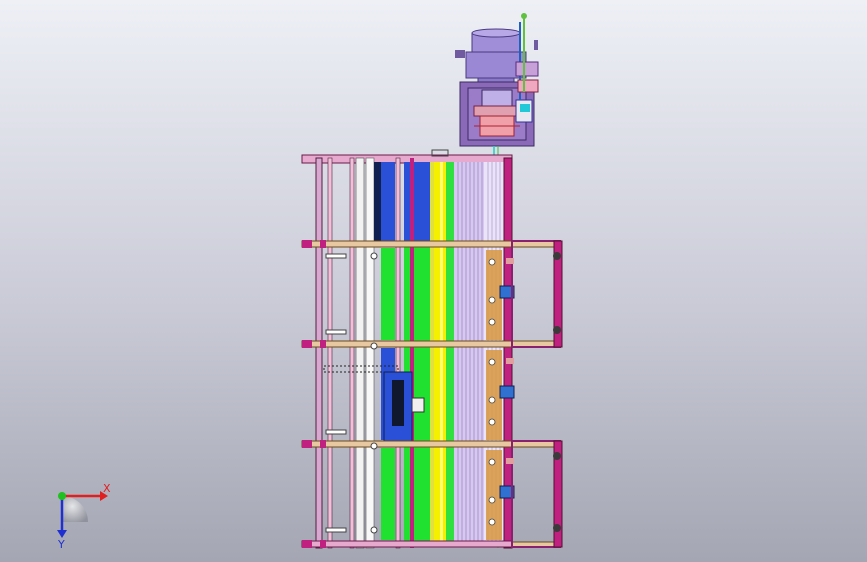  What do you see at coordinates (61, 543) in the screenshot?
I see `y-axis-label: Y` at bounding box center [61, 543].